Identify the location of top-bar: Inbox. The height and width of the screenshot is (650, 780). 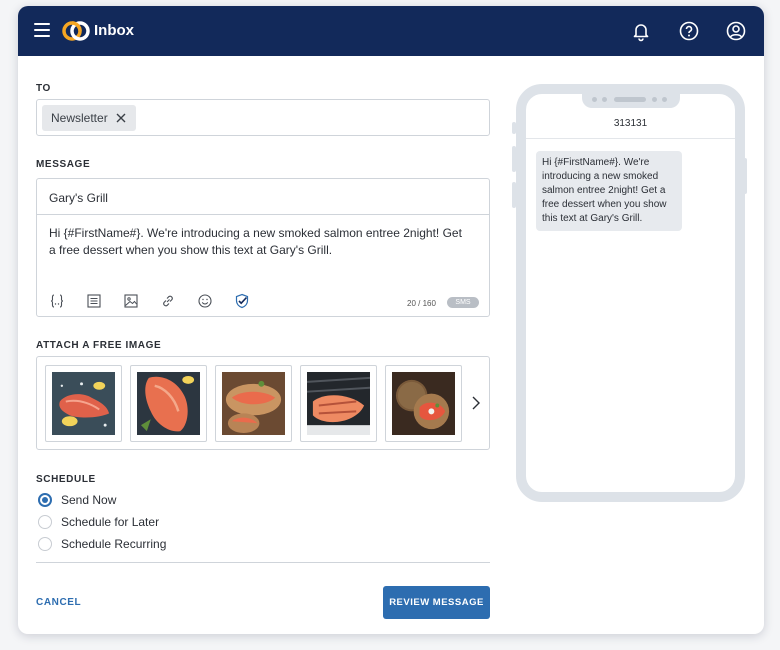
(391, 31).